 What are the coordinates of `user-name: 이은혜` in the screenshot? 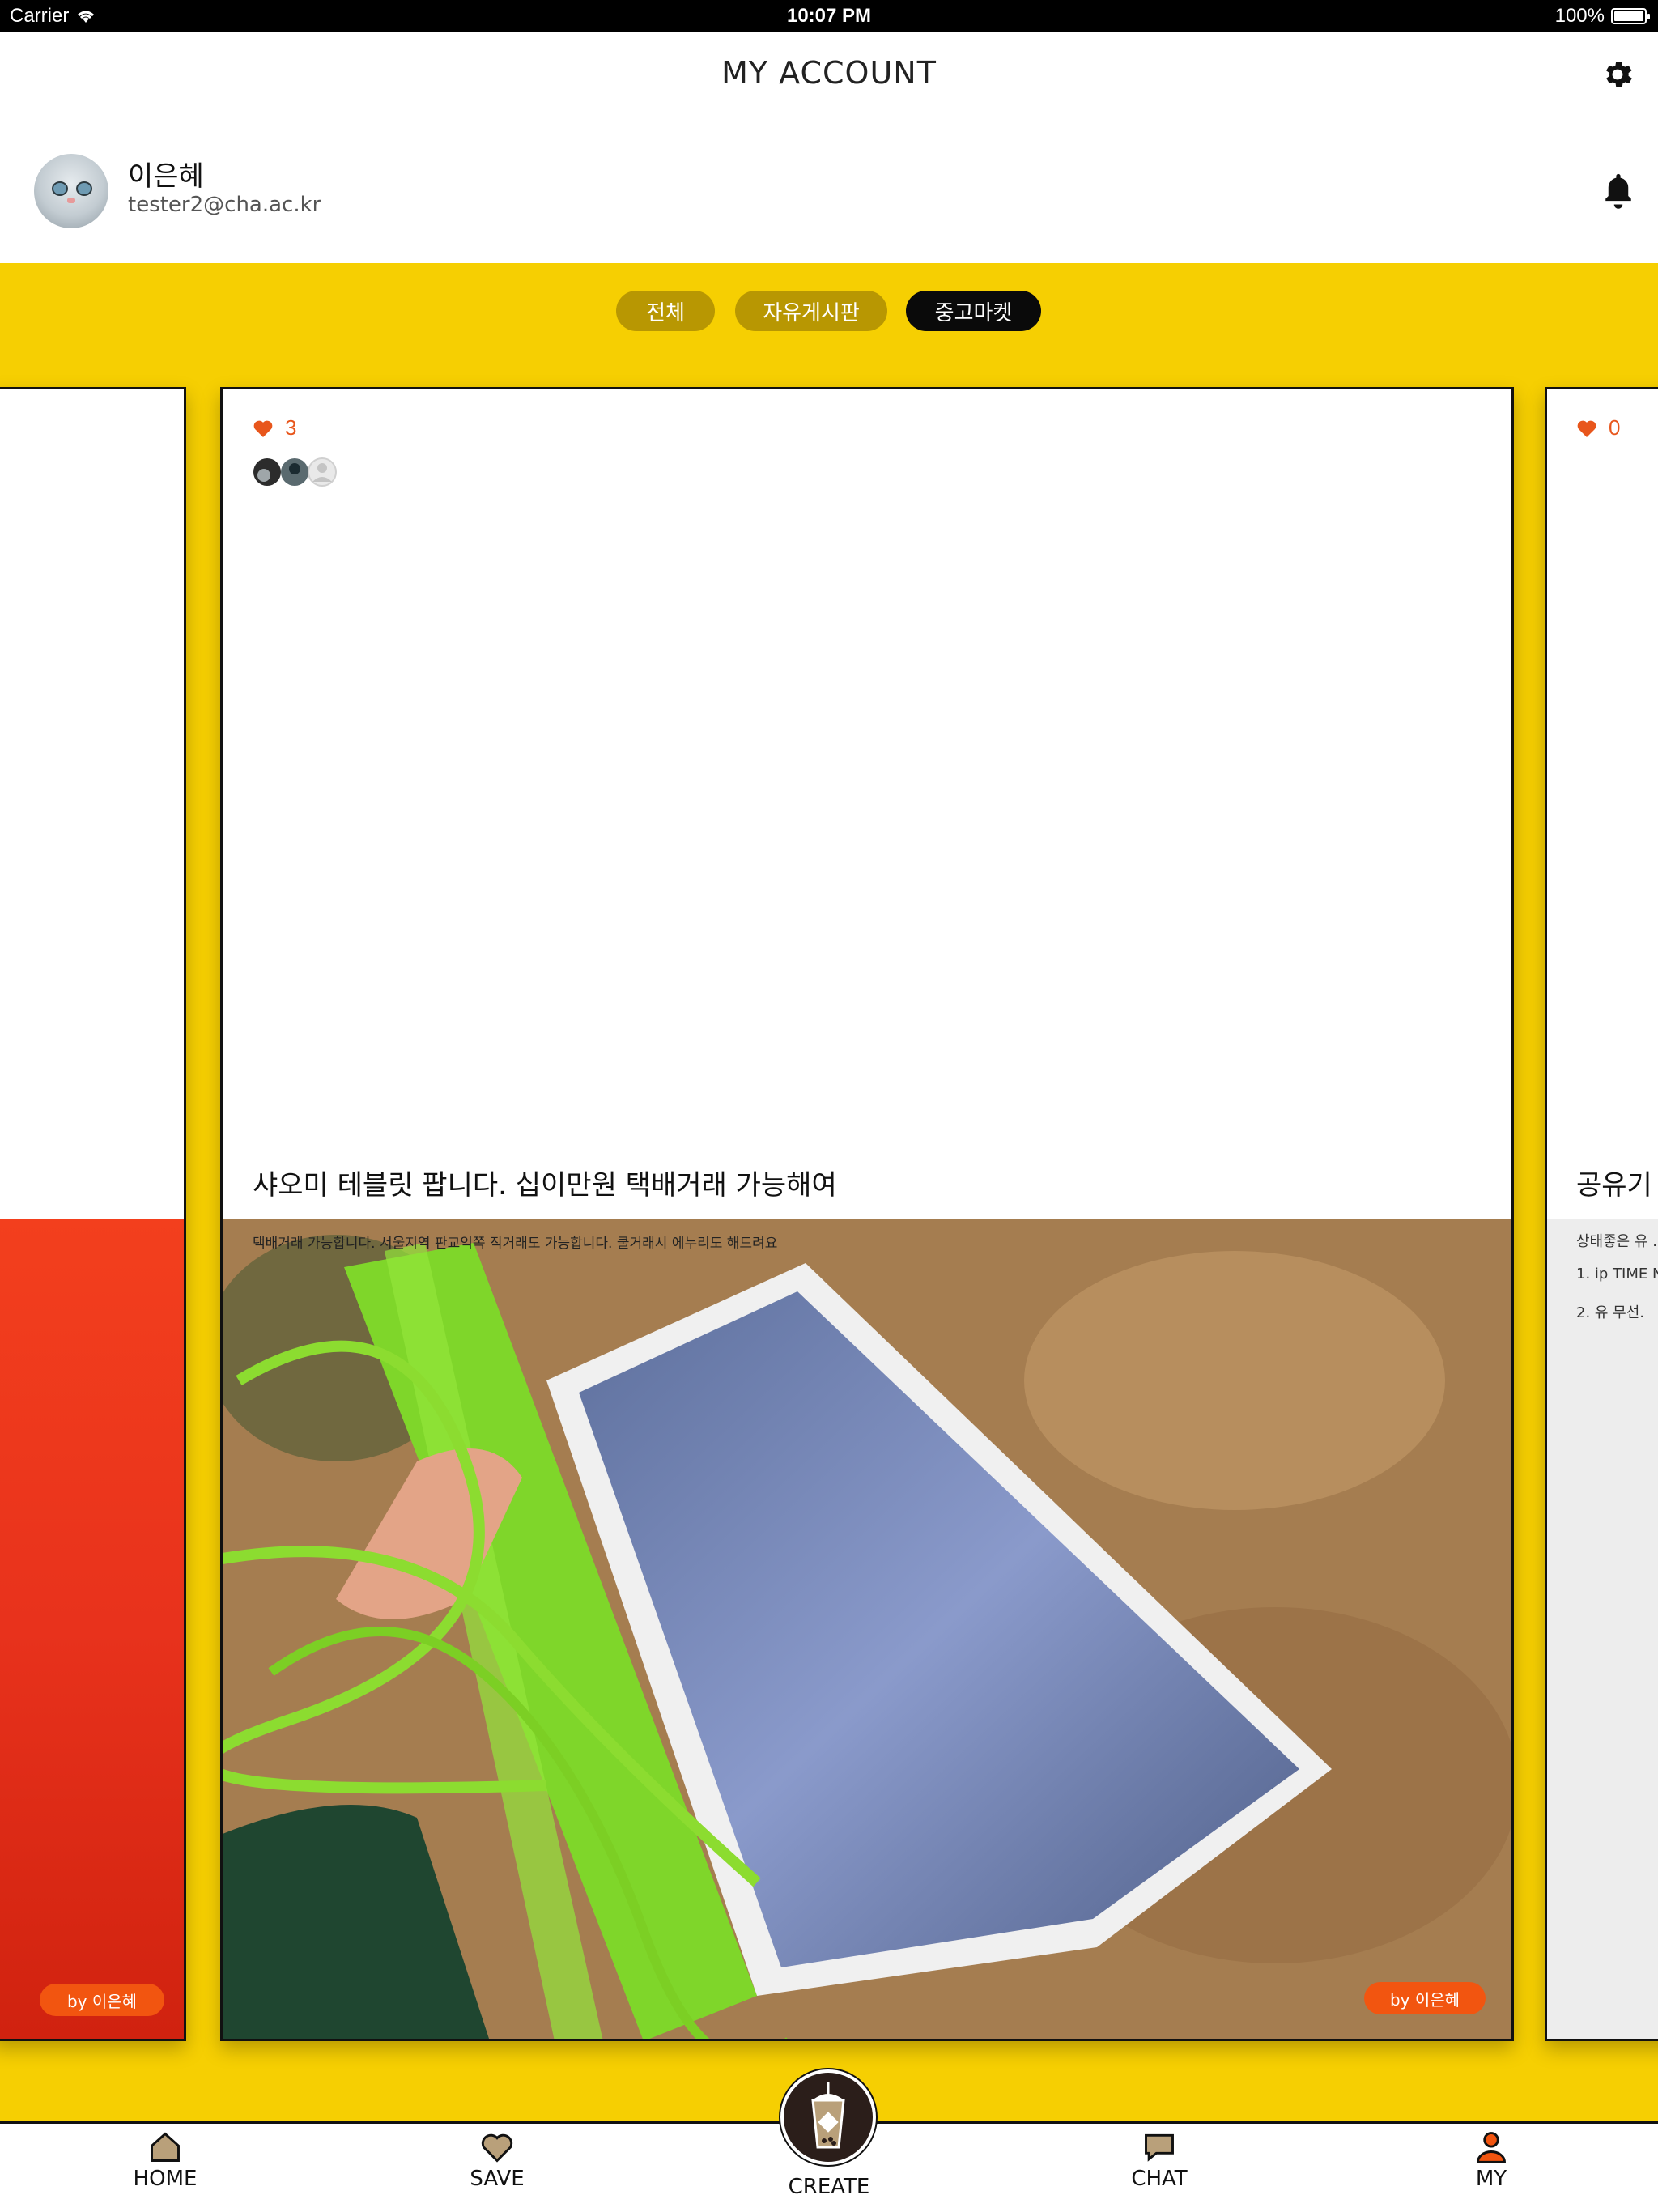 It's located at (166, 177).